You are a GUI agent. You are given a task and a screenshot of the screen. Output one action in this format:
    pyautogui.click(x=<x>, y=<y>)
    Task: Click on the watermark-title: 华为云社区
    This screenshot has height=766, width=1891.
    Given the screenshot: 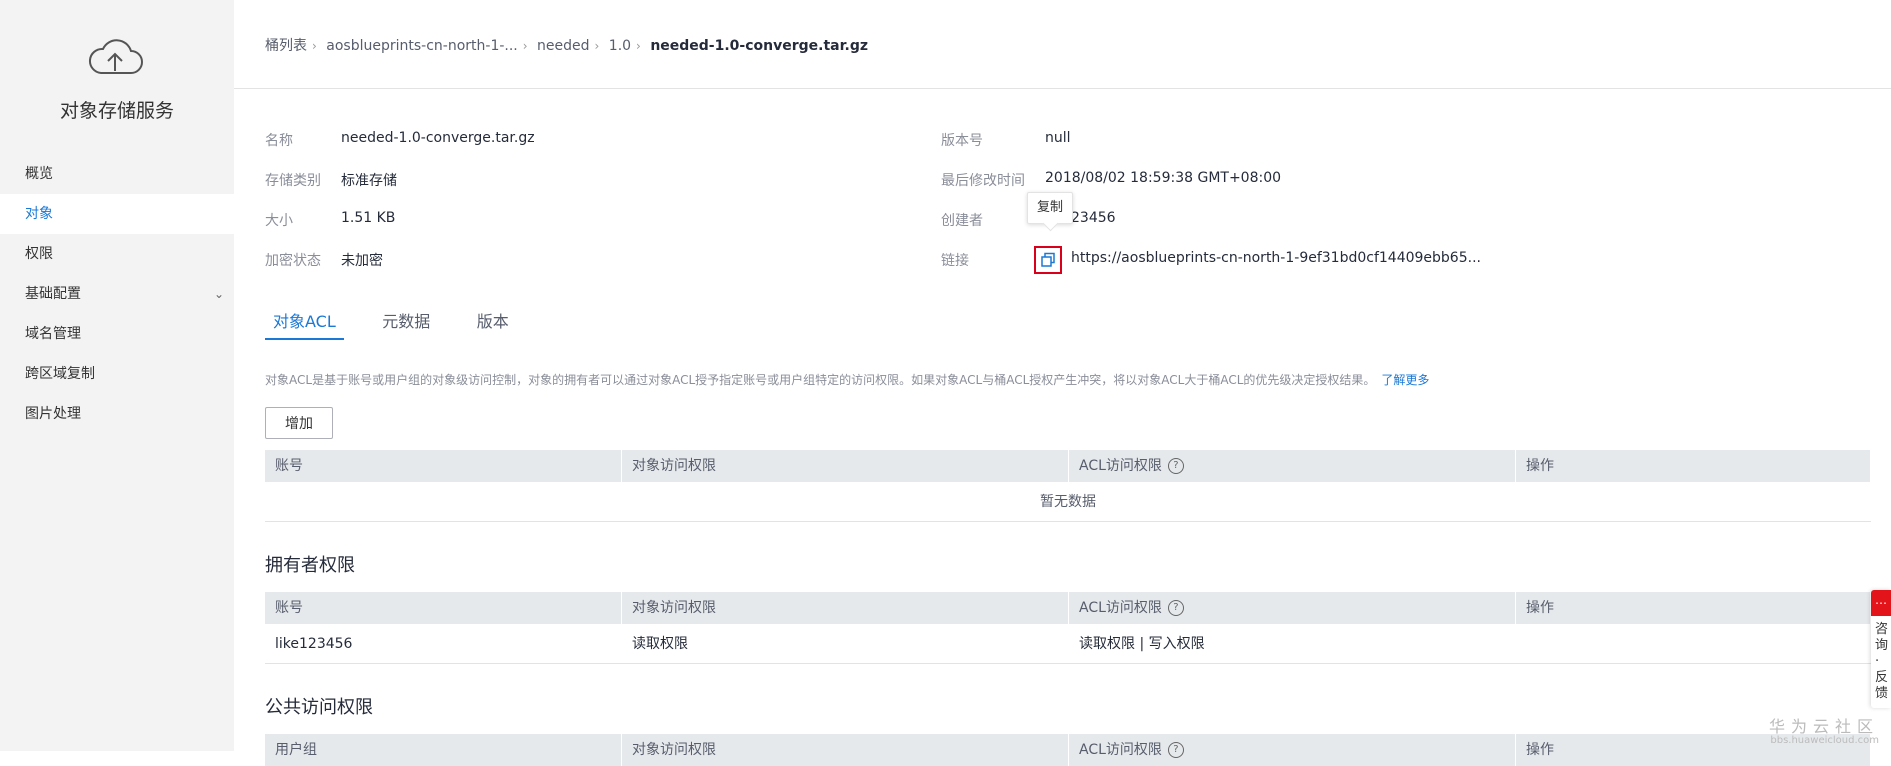 What is the action you would take?
    pyautogui.click(x=1823, y=726)
    